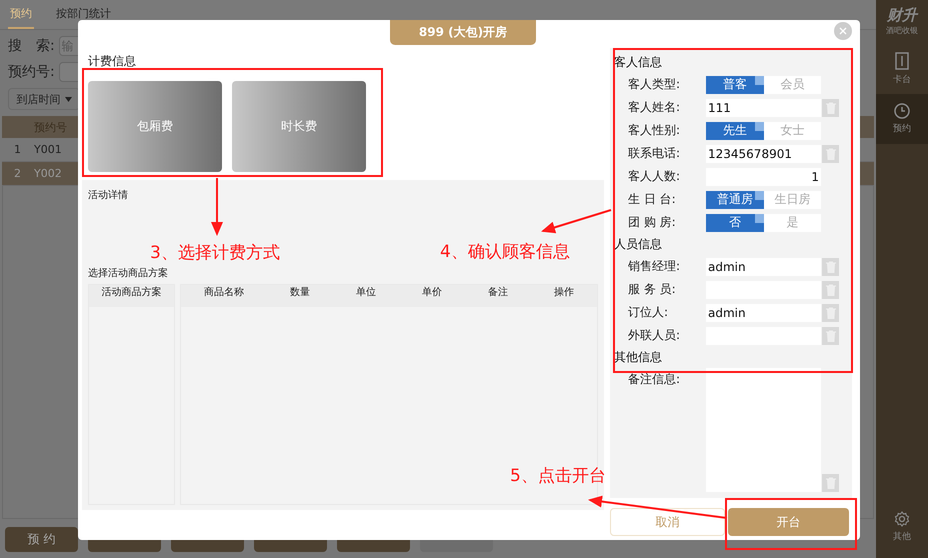 The image size is (928, 558). Describe the element at coordinates (112, 61) in the screenshot. I see `section-heading: 计费信息` at that location.